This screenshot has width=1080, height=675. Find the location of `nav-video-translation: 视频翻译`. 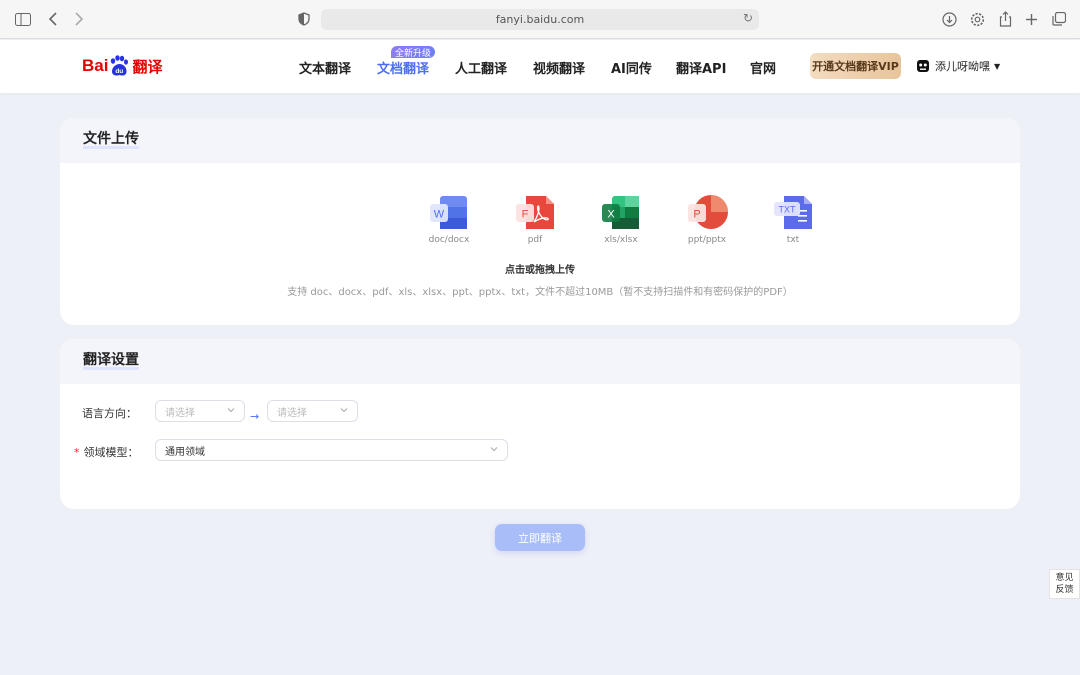

nav-video-translation: 视频翻译 is located at coordinates (559, 67).